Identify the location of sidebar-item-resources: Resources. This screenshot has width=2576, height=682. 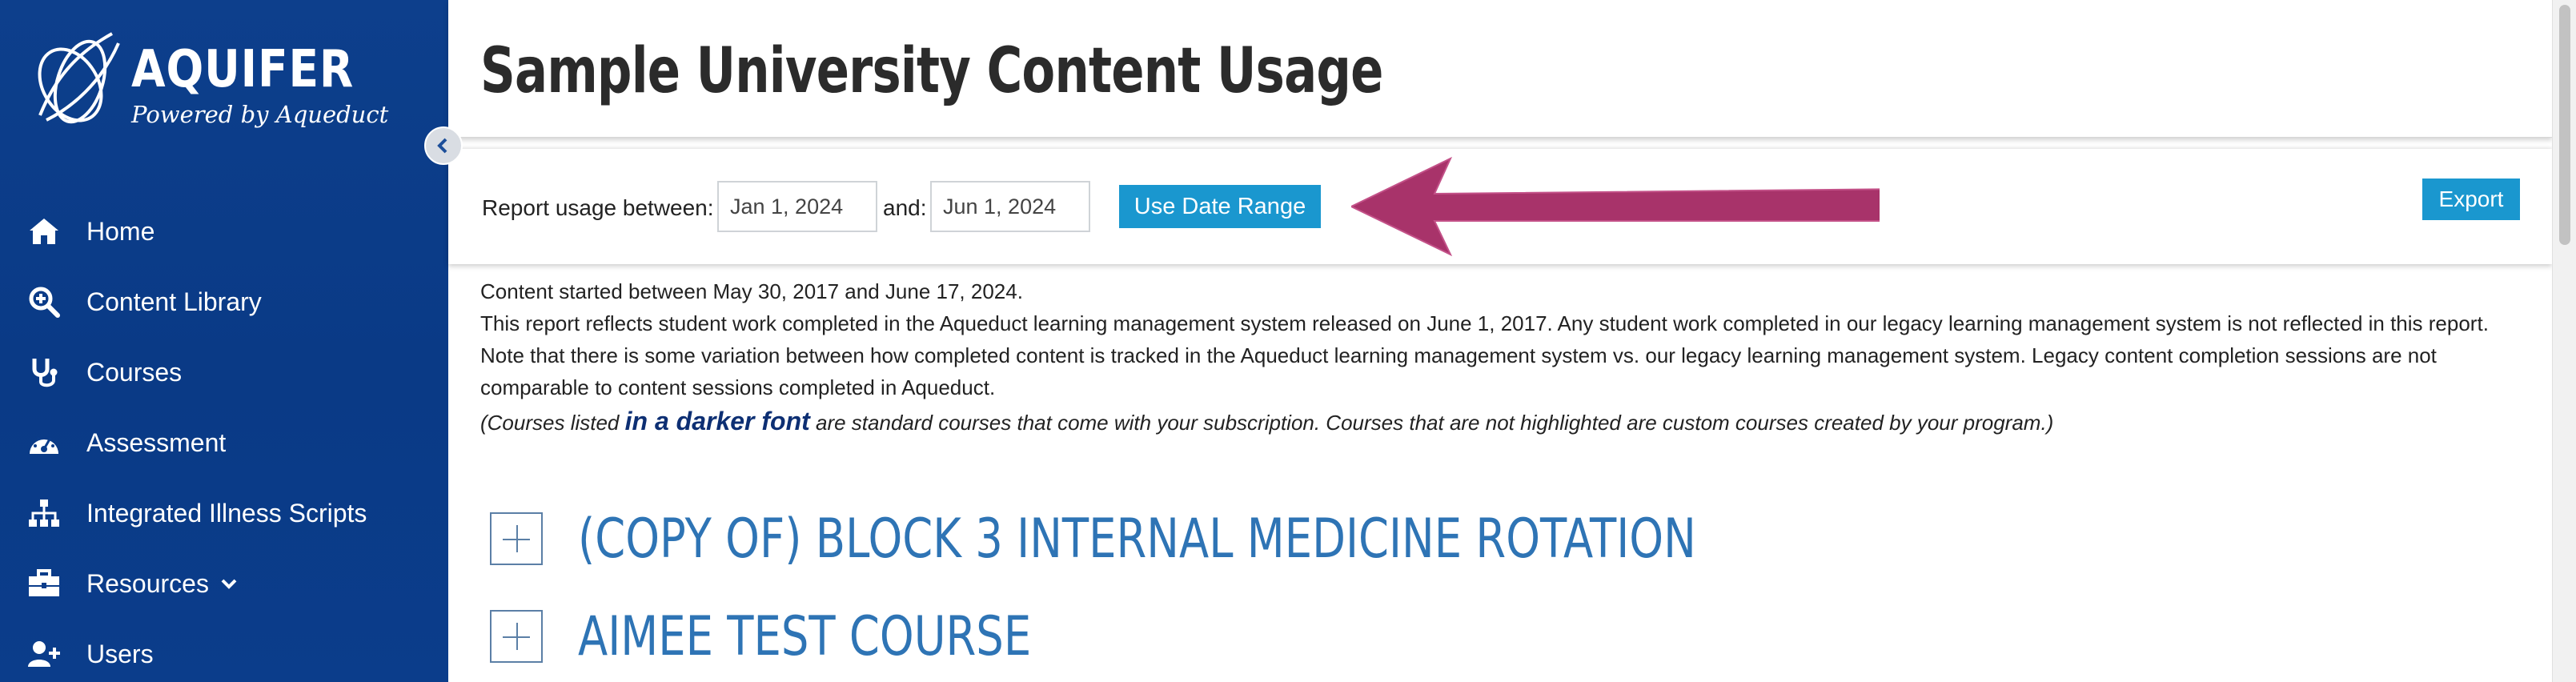
(224, 583).